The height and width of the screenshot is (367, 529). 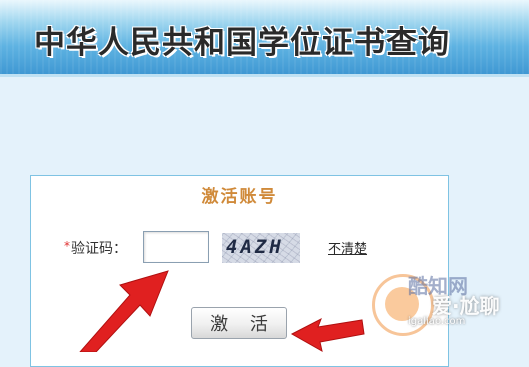 What do you see at coordinates (176, 247) in the screenshot?
I see `captcha-input` at bounding box center [176, 247].